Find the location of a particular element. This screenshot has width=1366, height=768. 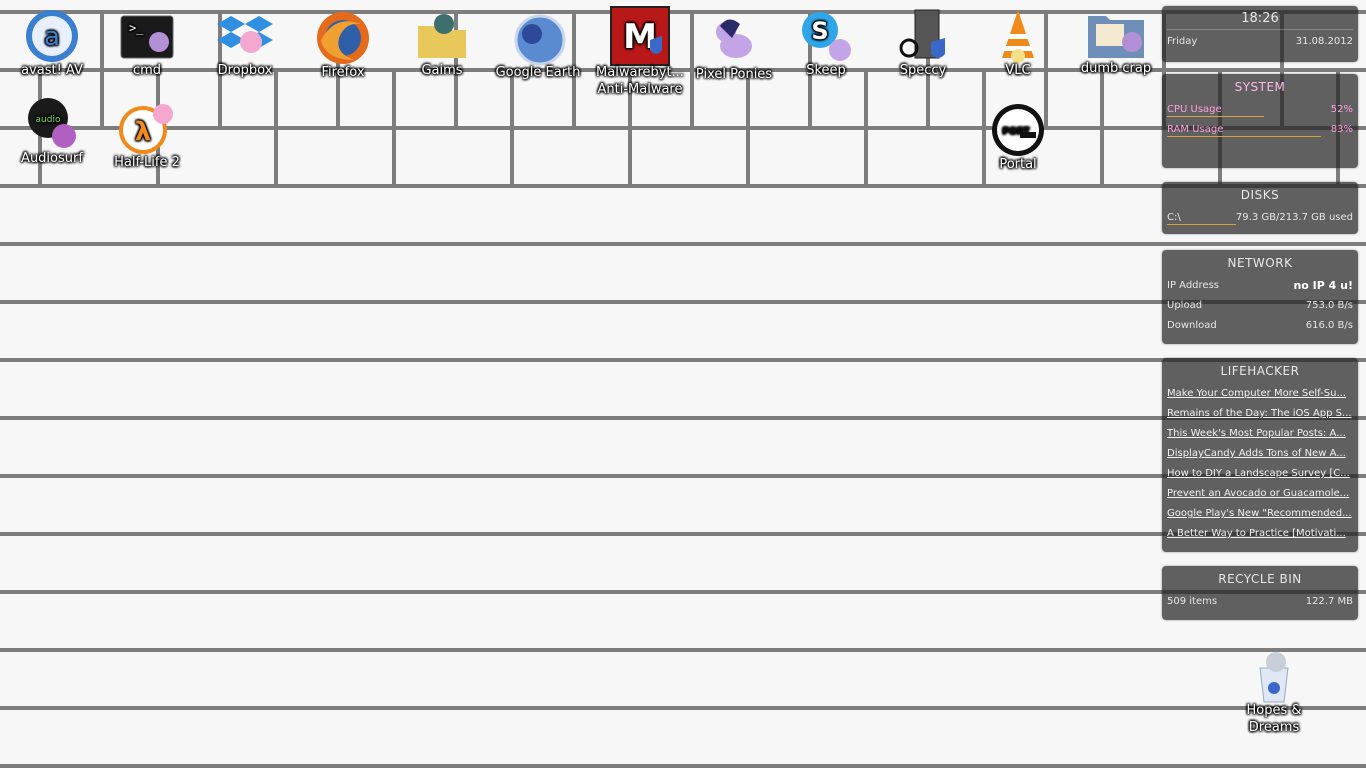

icon-label: Speccy is located at coordinates (923, 70).